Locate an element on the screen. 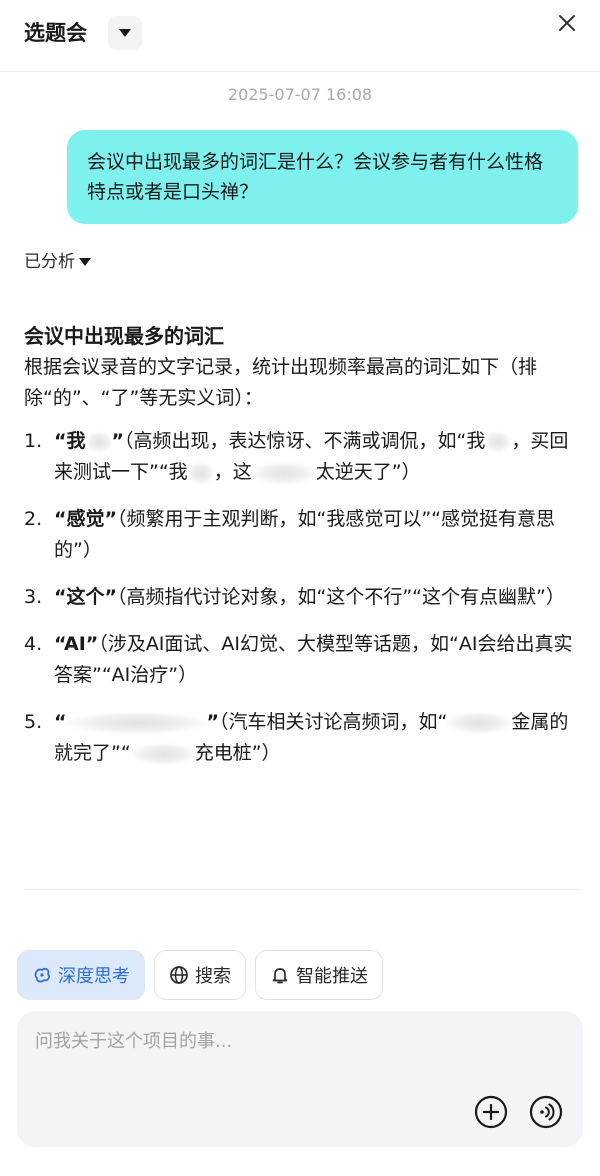 This screenshot has width=600, height=1176. voice-icon is located at coordinates (546, 1112).